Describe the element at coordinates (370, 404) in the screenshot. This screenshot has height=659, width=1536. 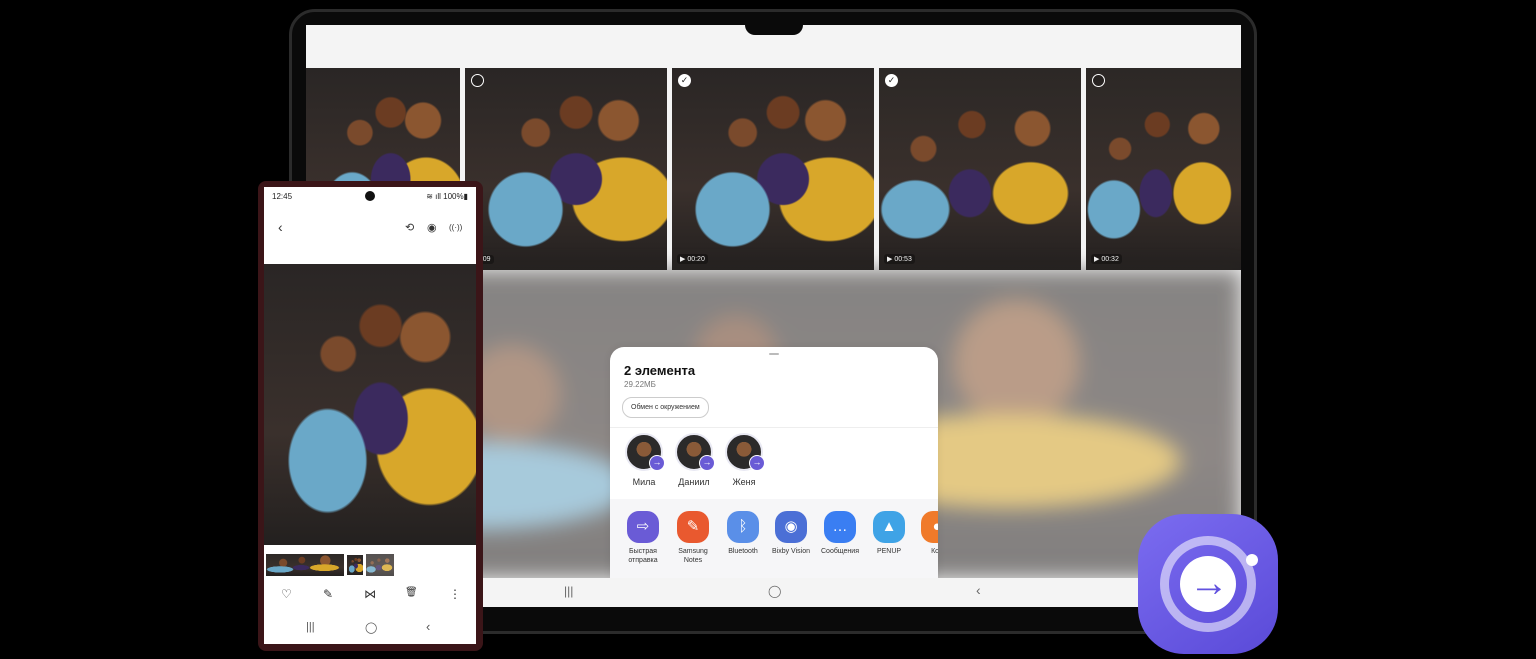
I see `photo-viewer` at that location.